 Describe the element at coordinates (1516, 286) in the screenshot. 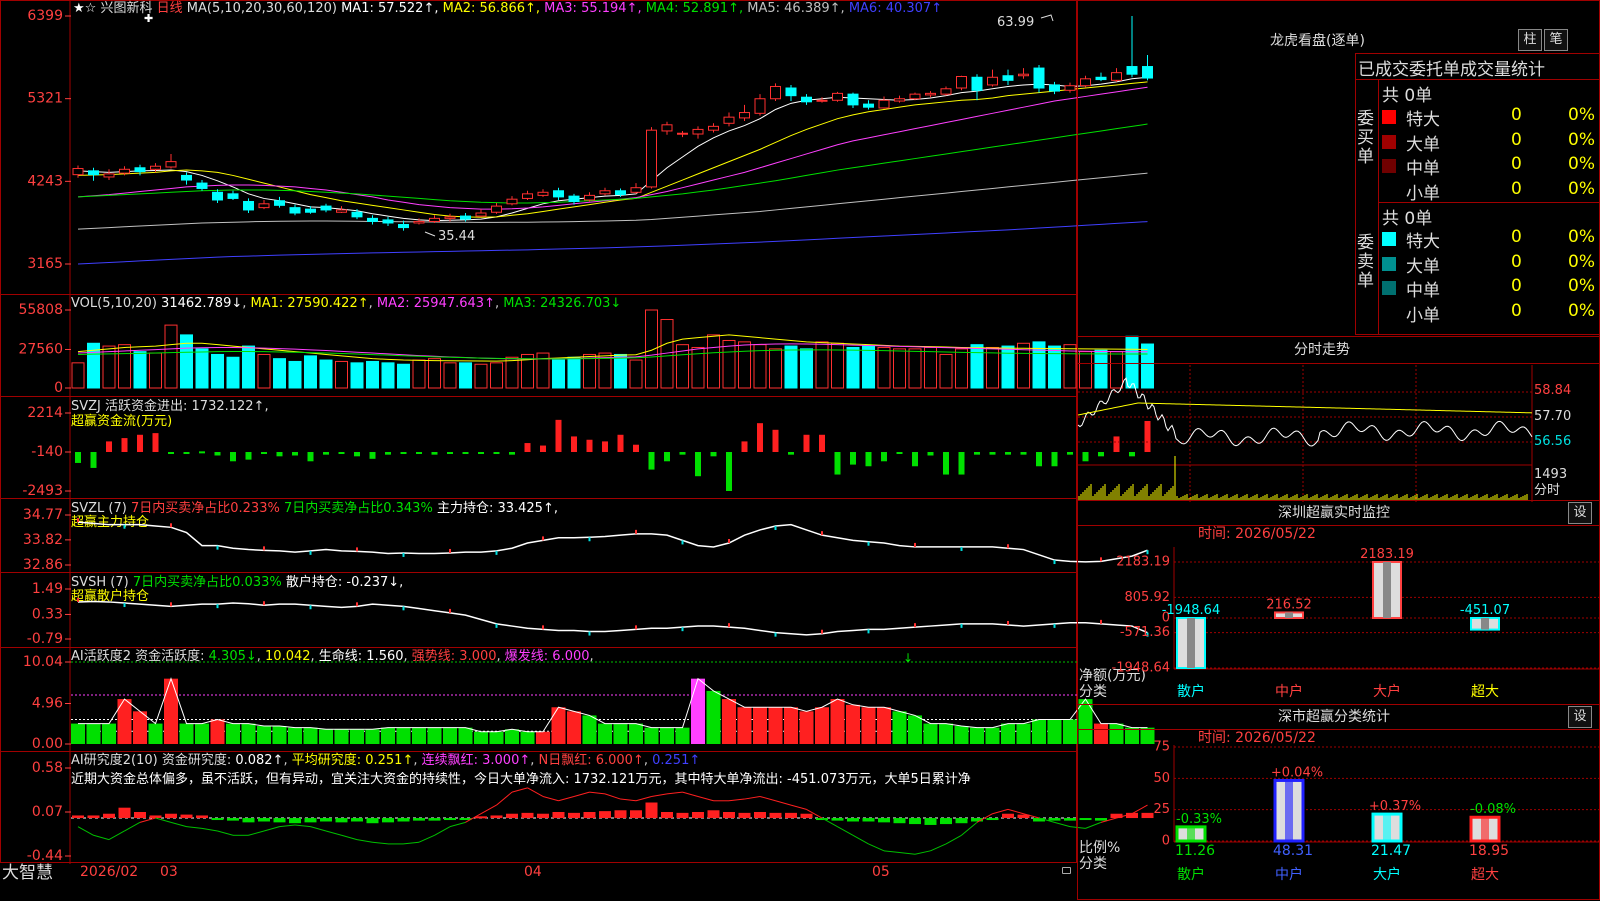

I see `order-count: 0` at that location.